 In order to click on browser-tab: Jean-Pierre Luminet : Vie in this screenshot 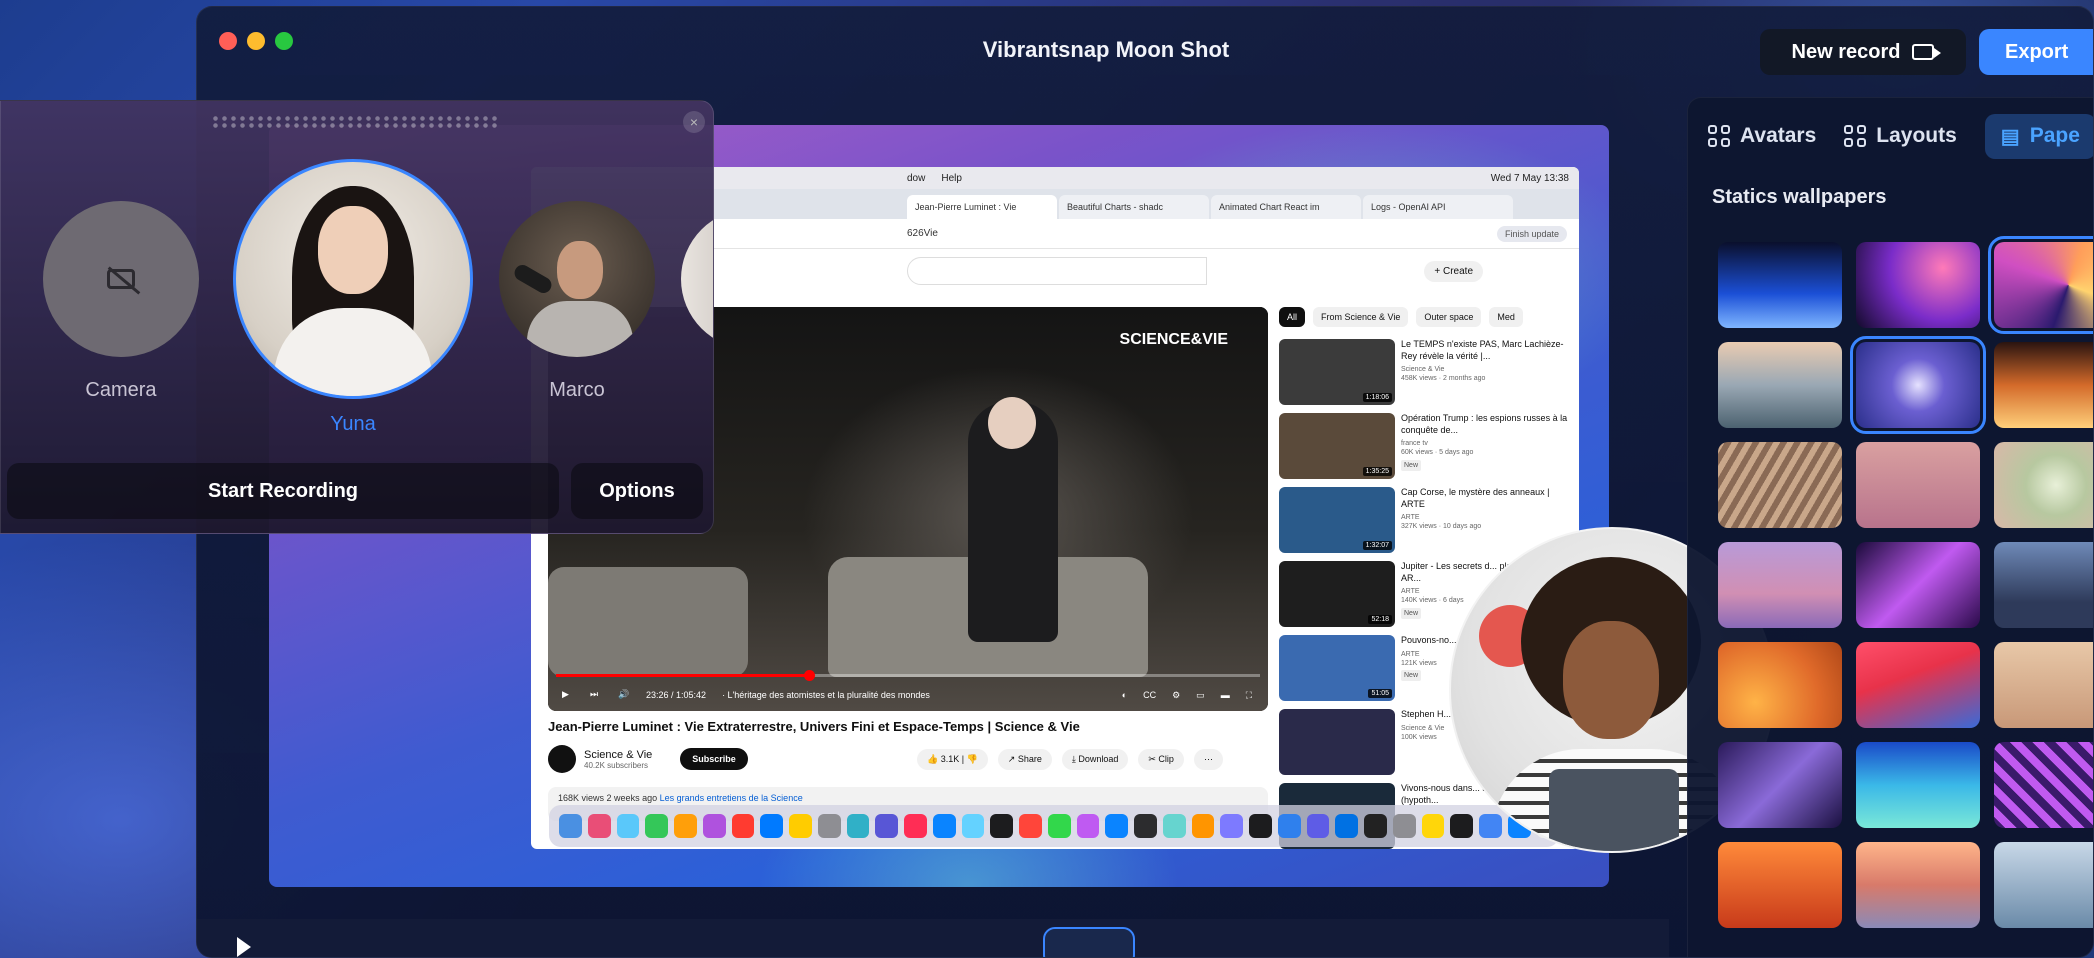, I will do `click(982, 207)`.